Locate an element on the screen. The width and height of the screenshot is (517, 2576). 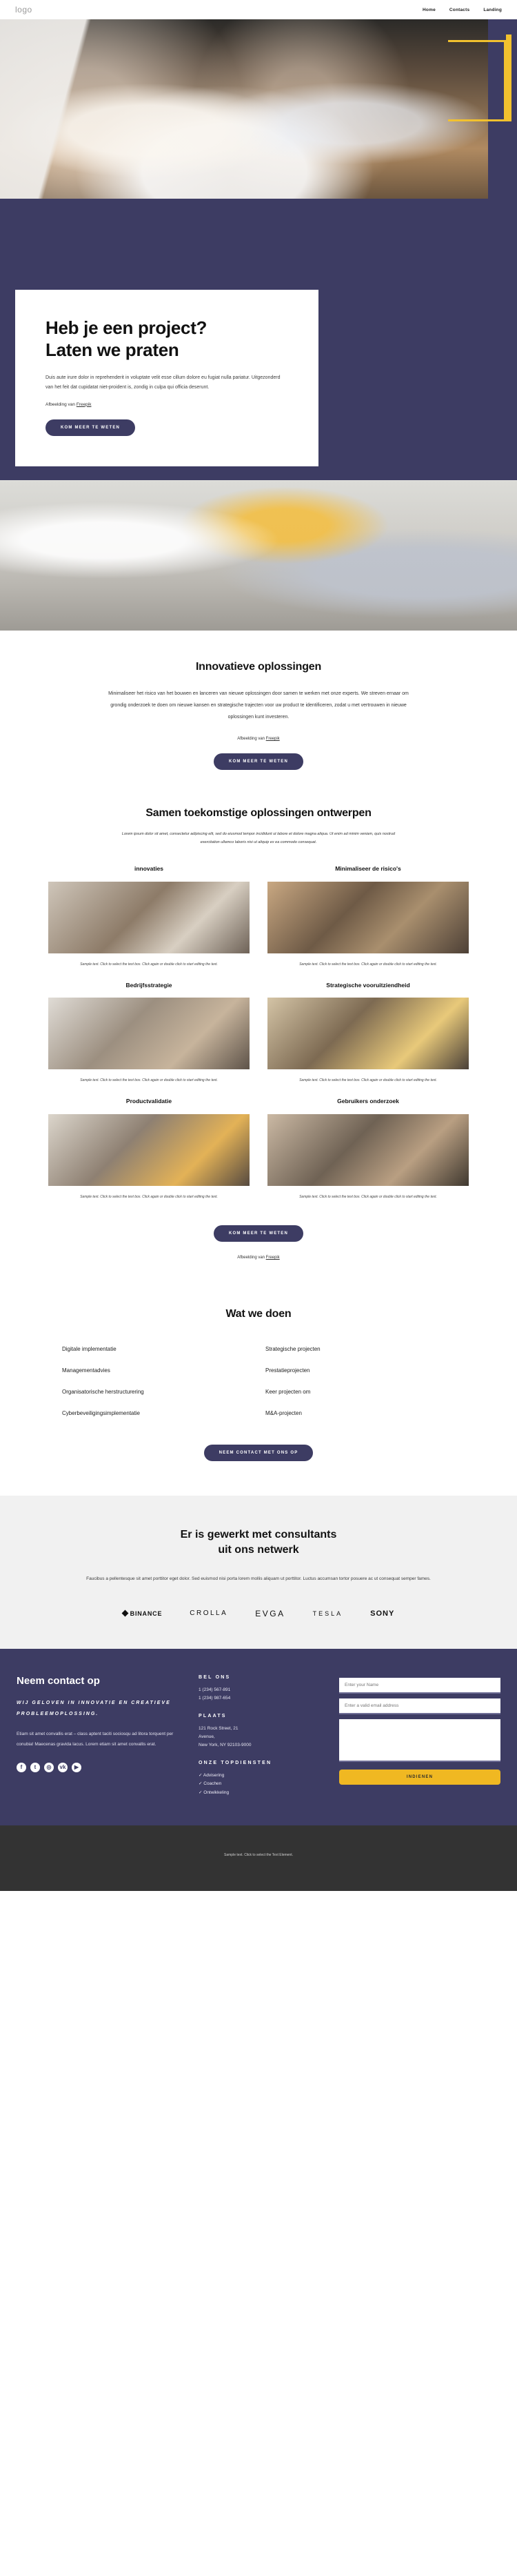
phone-number: 1 (234) 567-891 is located at coordinates (264, 1690).